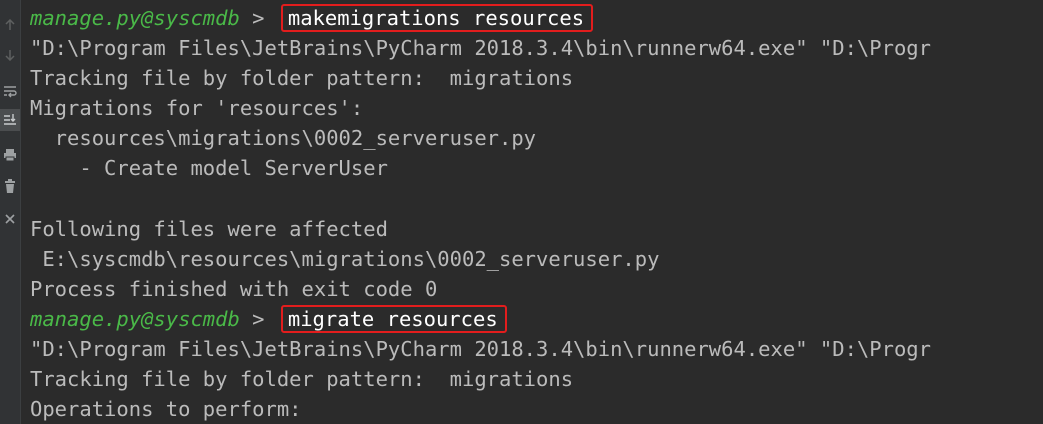 The width and height of the screenshot is (1043, 424). I want to click on scroll-to-end-icon, so click(10, 120).